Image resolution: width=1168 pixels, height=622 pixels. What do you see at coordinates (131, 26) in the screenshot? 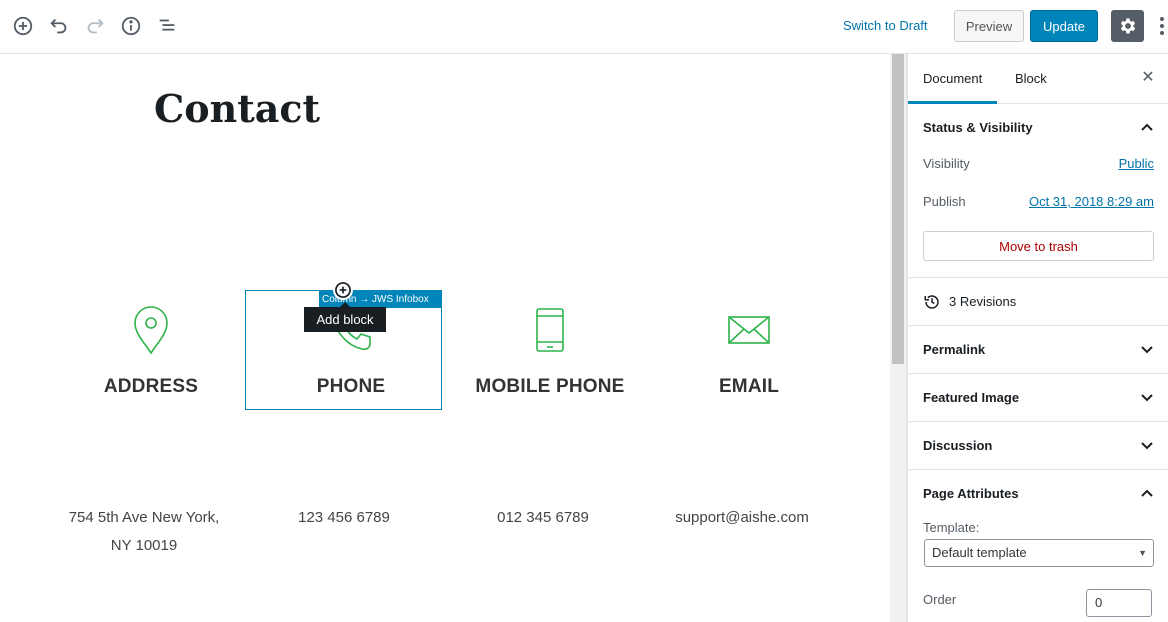
I see `info-icon` at bounding box center [131, 26].